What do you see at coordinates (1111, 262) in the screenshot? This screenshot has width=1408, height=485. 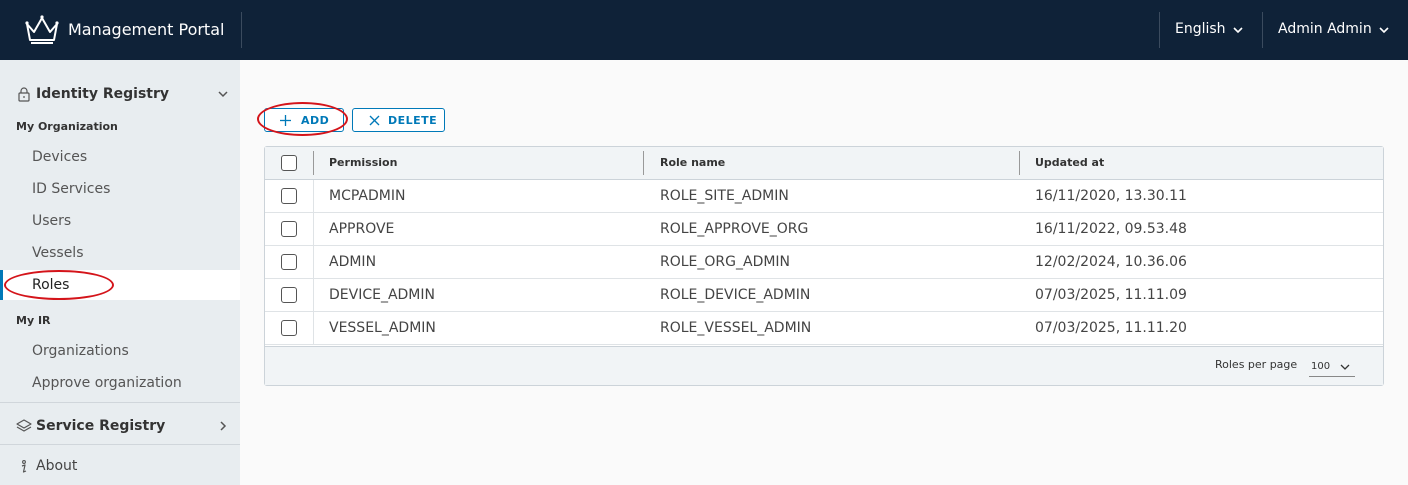 I see `updated-at-cell: 12/02/2024, 10.36.06` at bounding box center [1111, 262].